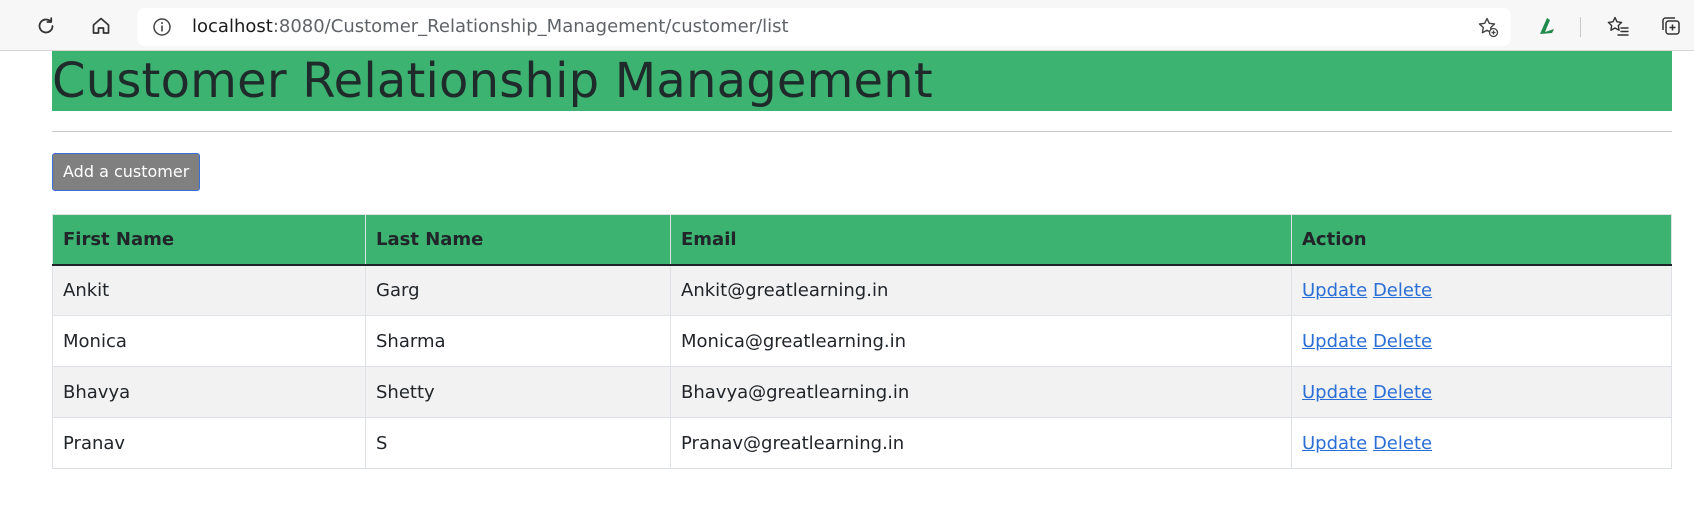  What do you see at coordinates (126, 172) in the screenshot?
I see `add-customer-button: Add a customer` at bounding box center [126, 172].